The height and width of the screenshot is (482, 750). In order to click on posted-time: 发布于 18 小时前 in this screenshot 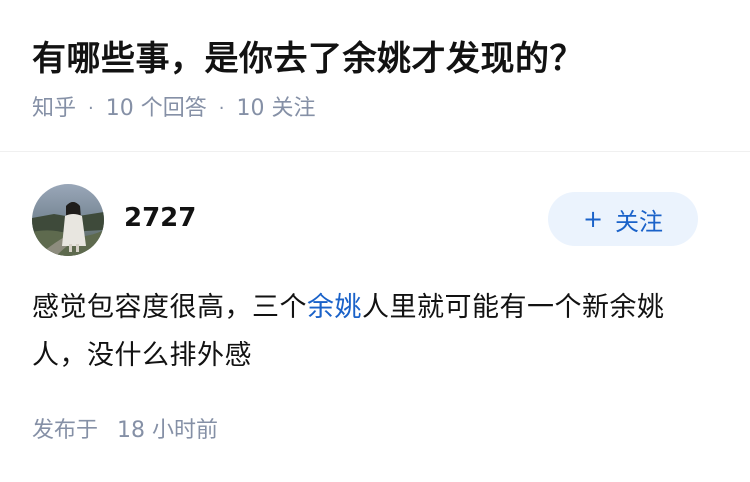, I will do `click(125, 431)`.